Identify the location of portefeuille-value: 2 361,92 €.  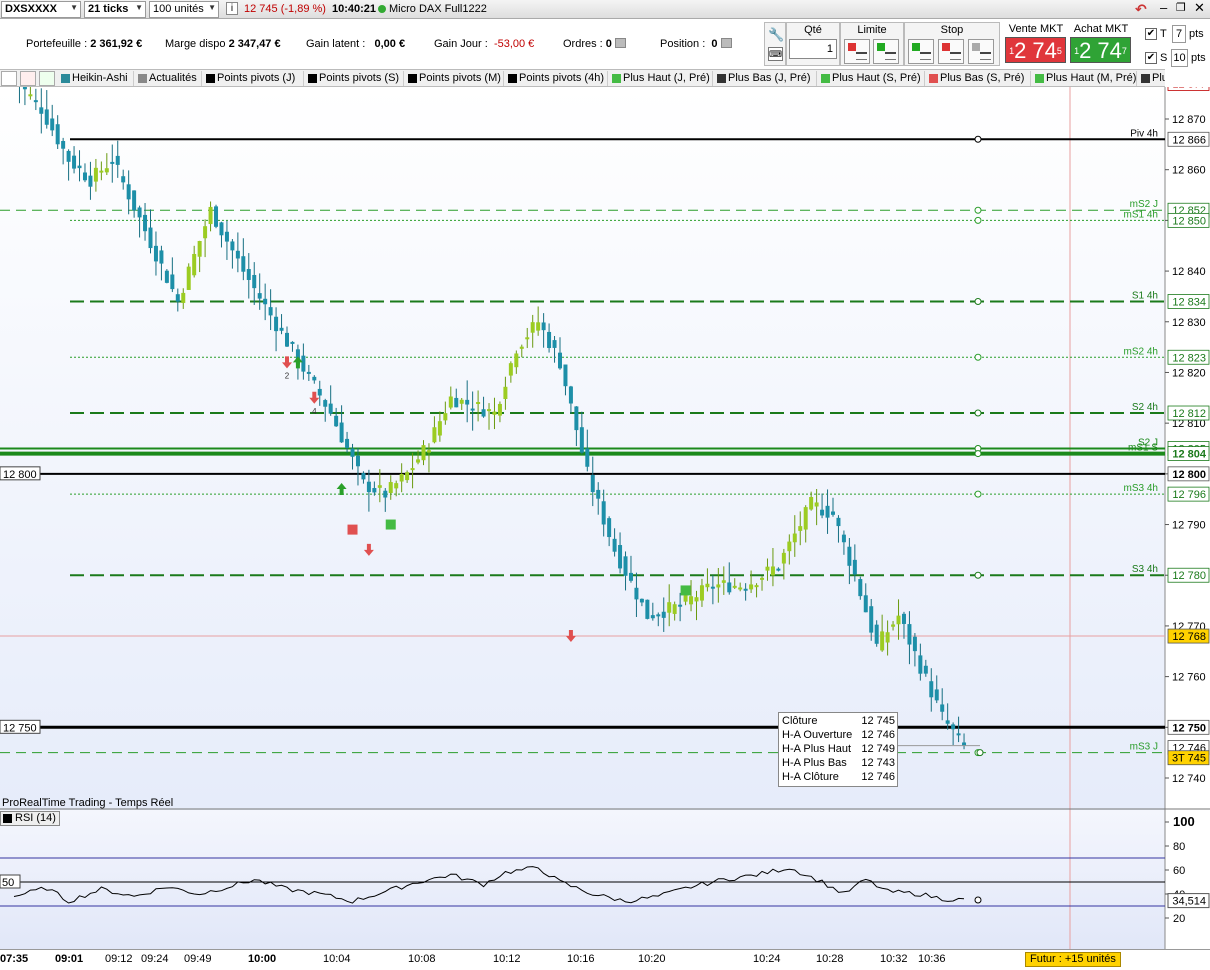
(116, 44).